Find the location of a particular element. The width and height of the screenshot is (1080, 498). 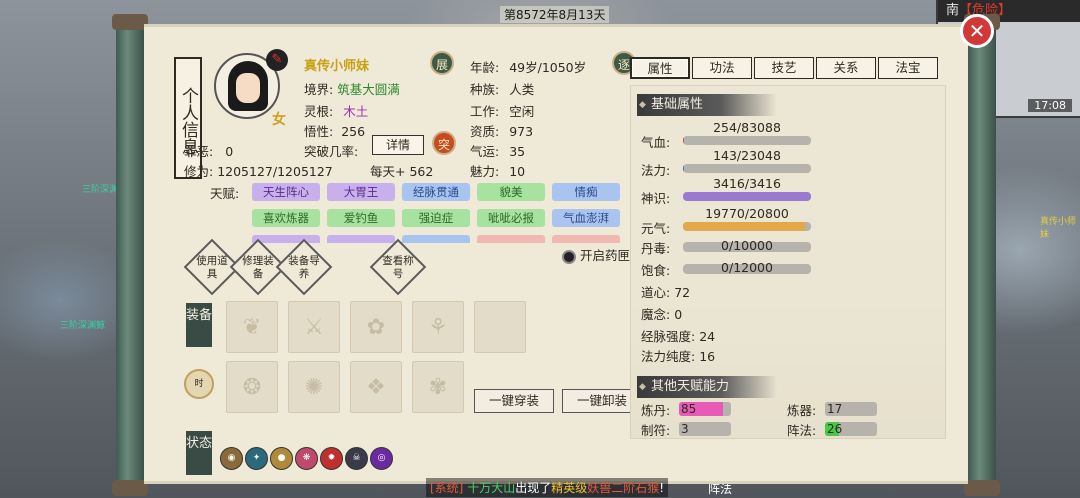

tab-techniques: 功法 is located at coordinates (722, 68).